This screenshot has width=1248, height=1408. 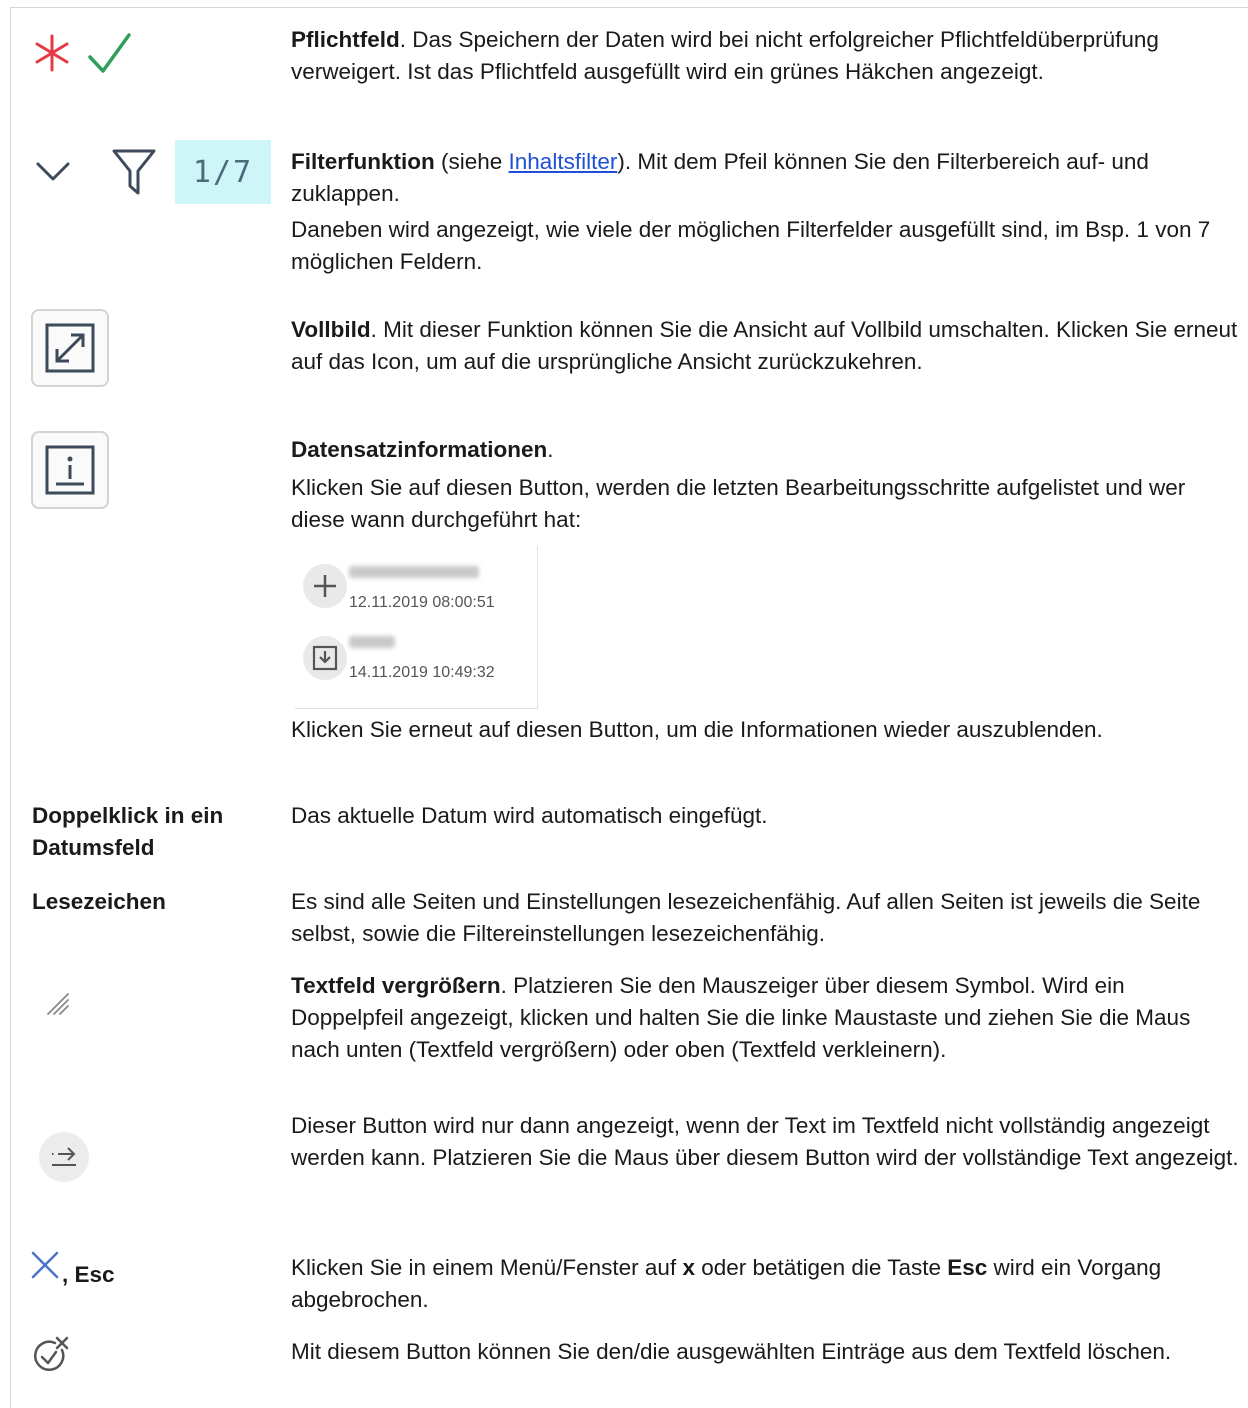 What do you see at coordinates (550, 449) in the screenshot?
I see `datensatz-title-suffix: .` at bounding box center [550, 449].